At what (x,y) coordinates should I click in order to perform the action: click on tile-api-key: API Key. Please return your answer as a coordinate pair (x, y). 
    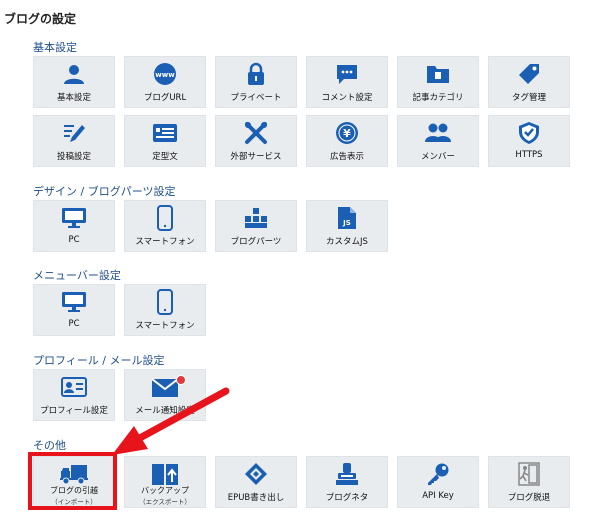
    Looking at the image, I should click on (438, 482).